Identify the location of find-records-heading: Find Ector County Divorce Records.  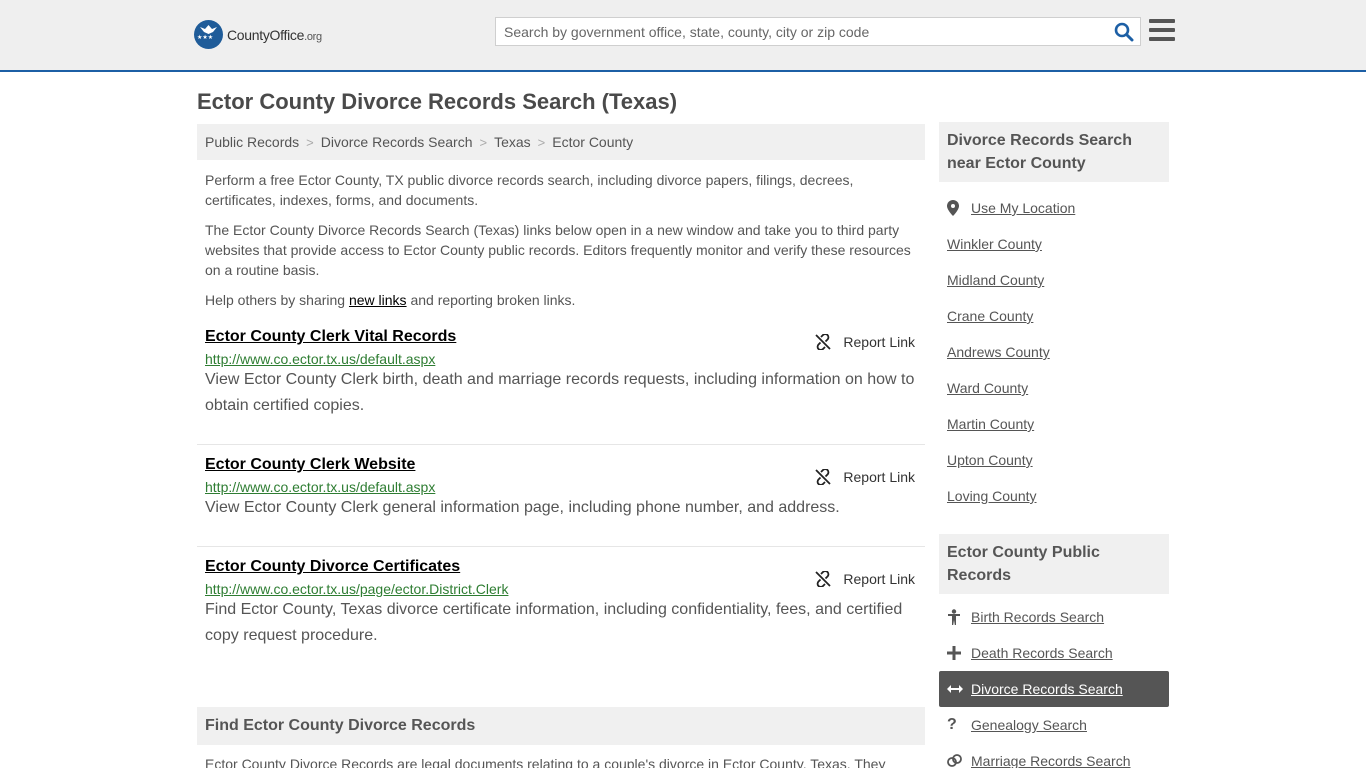
(561, 726).